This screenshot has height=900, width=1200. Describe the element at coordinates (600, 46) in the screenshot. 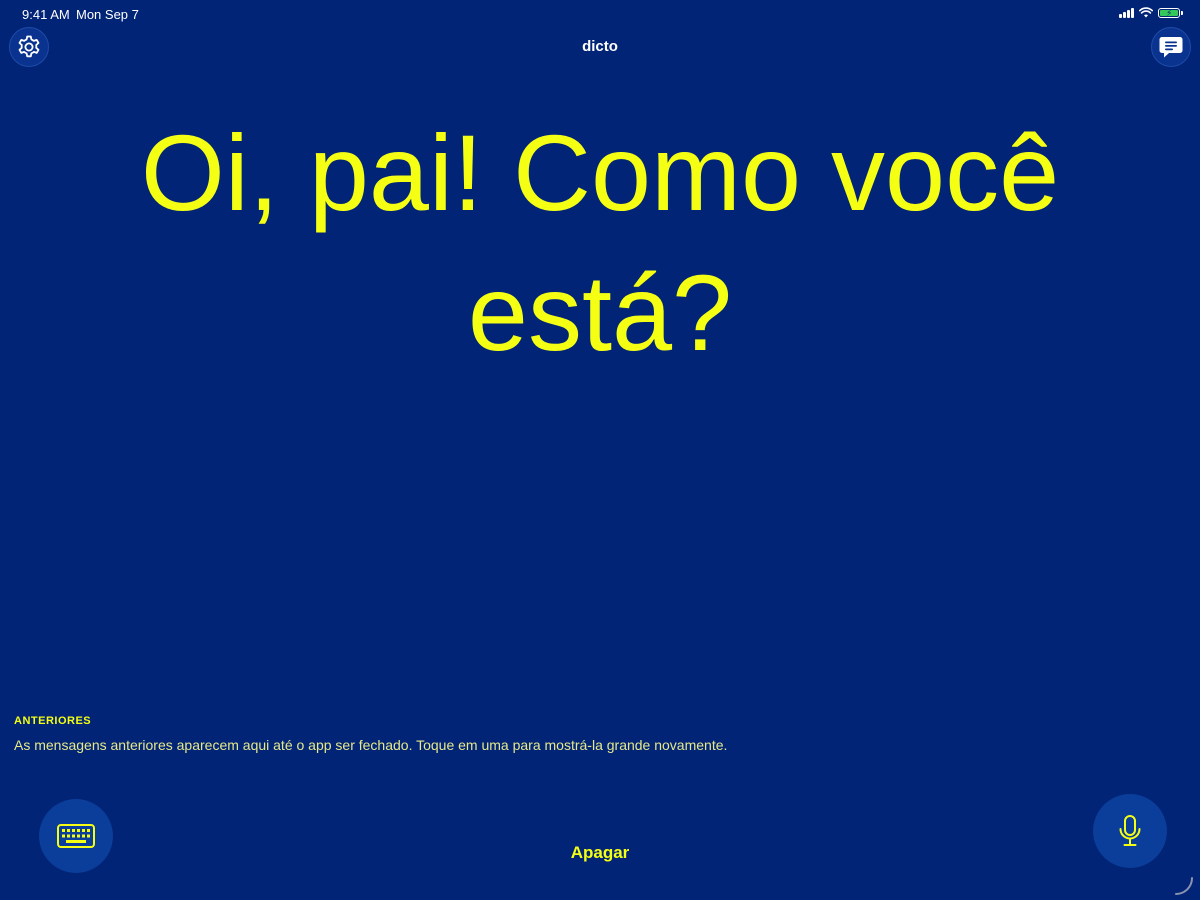

I see `app-title: dicto` at that location.